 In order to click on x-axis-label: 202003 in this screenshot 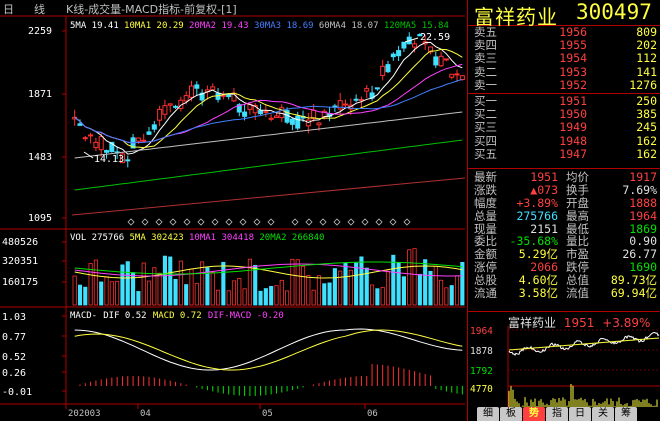, I will do `click(84, 414)`.